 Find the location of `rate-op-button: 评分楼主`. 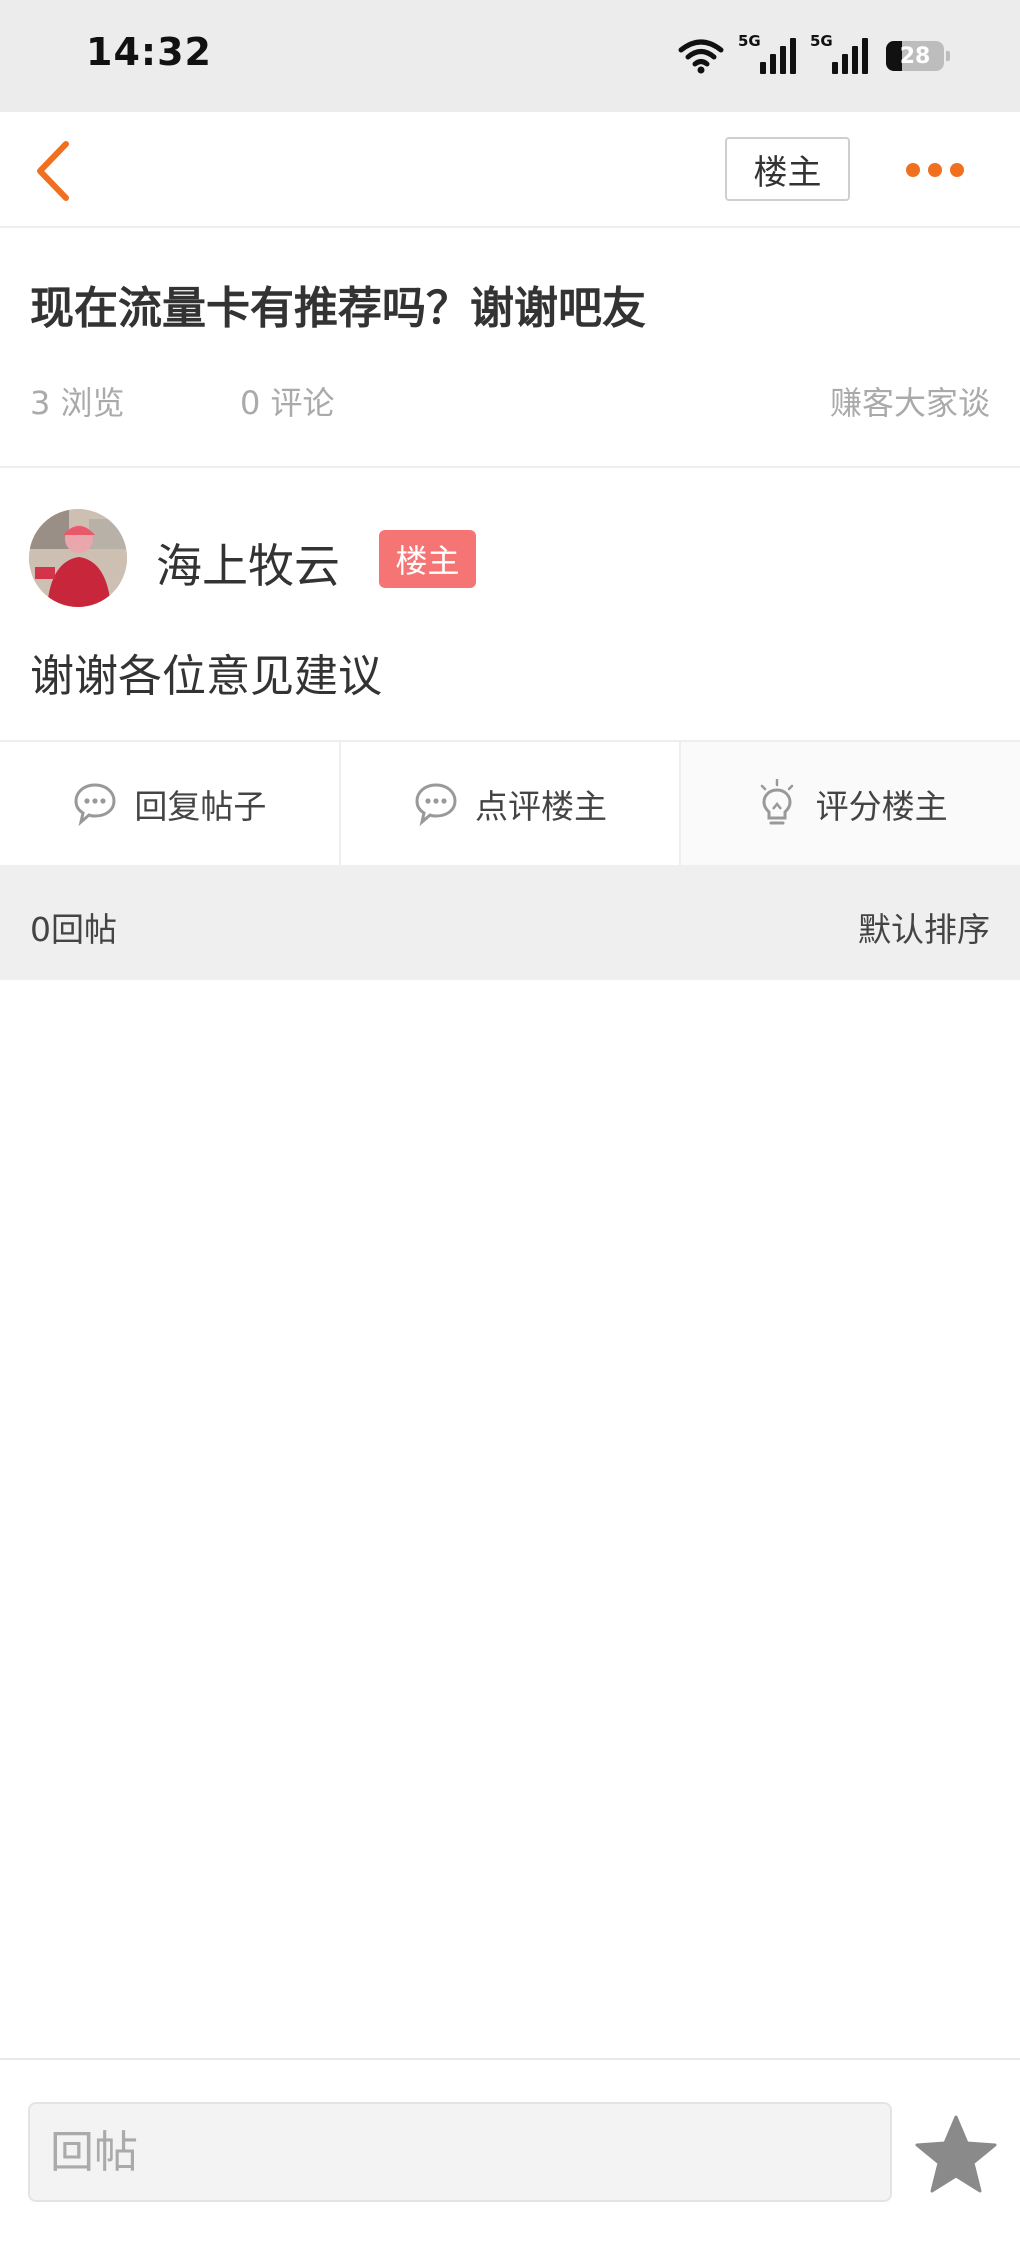

rate-op-button: 评分楼主 is located at coordinates (850, 803).